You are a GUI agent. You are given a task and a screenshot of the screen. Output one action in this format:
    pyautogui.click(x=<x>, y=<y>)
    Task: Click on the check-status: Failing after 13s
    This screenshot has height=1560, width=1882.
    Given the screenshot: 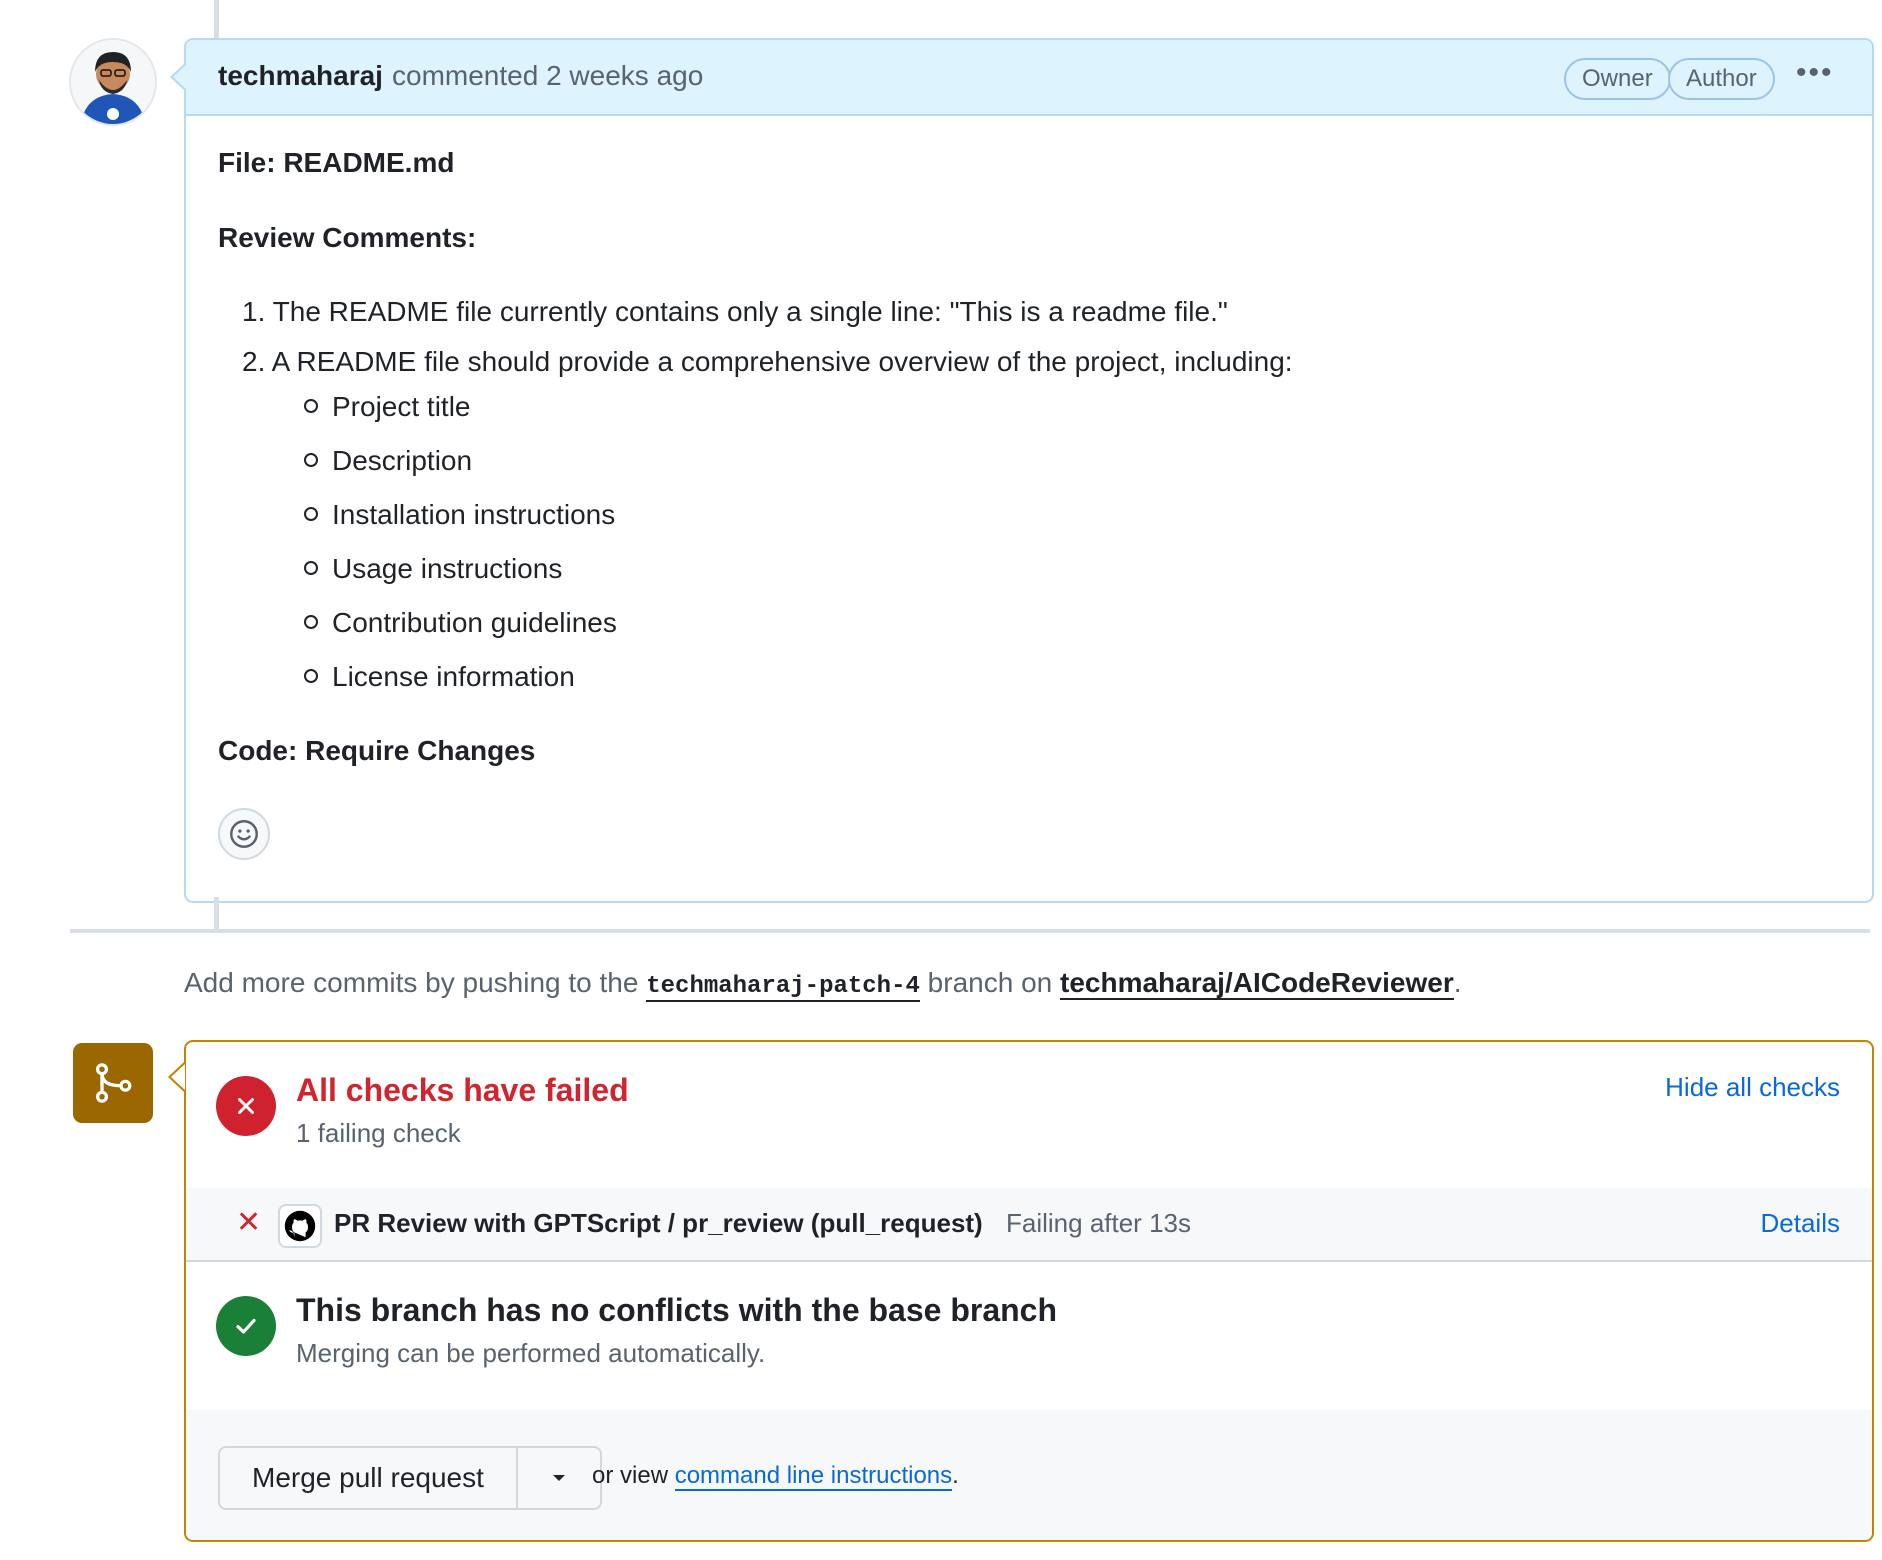 What is the action you would take?
    pyautogui.click(x=1098, y=1223)
    